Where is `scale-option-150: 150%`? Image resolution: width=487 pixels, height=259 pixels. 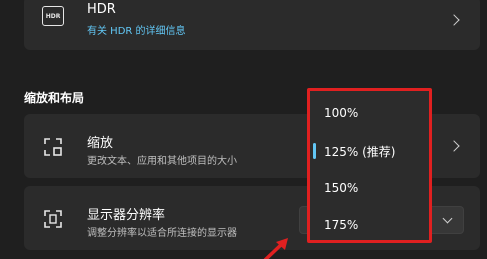
scale-option-150: 150% is located at coordinates (341, 188).